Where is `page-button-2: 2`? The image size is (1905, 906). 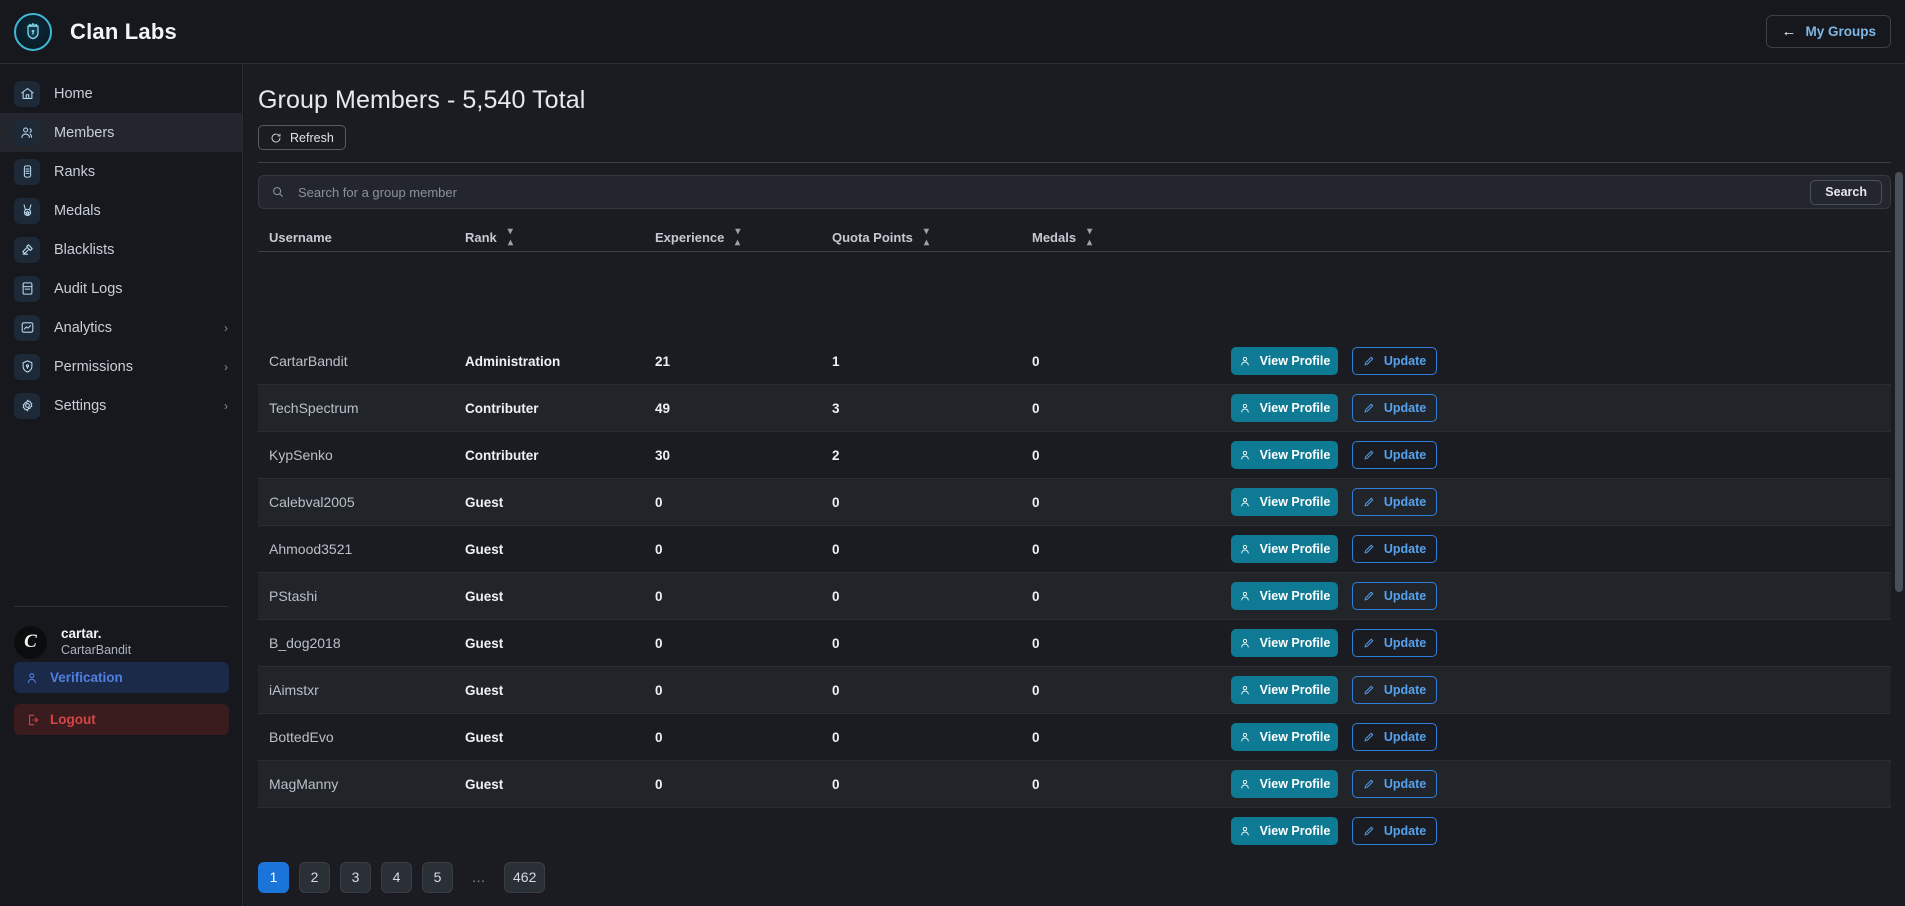
page-button-2: 2 is located at coordinates (314, 877).